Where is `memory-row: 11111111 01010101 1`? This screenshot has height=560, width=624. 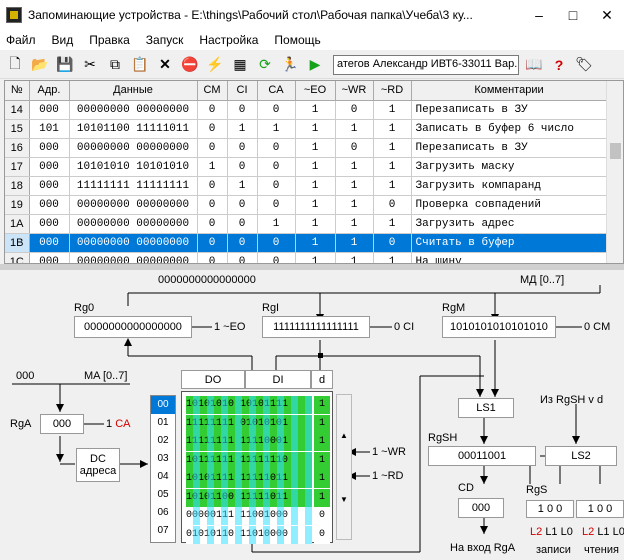 memory-row: 11111111 01010101 1 is located at coordinates (257, 423).